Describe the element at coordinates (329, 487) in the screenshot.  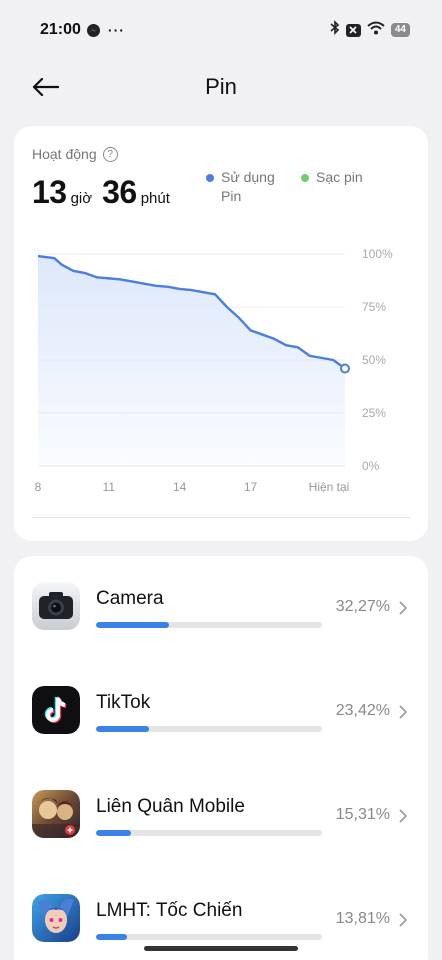
I see `x-tick-label: Hiện tại` at that location.